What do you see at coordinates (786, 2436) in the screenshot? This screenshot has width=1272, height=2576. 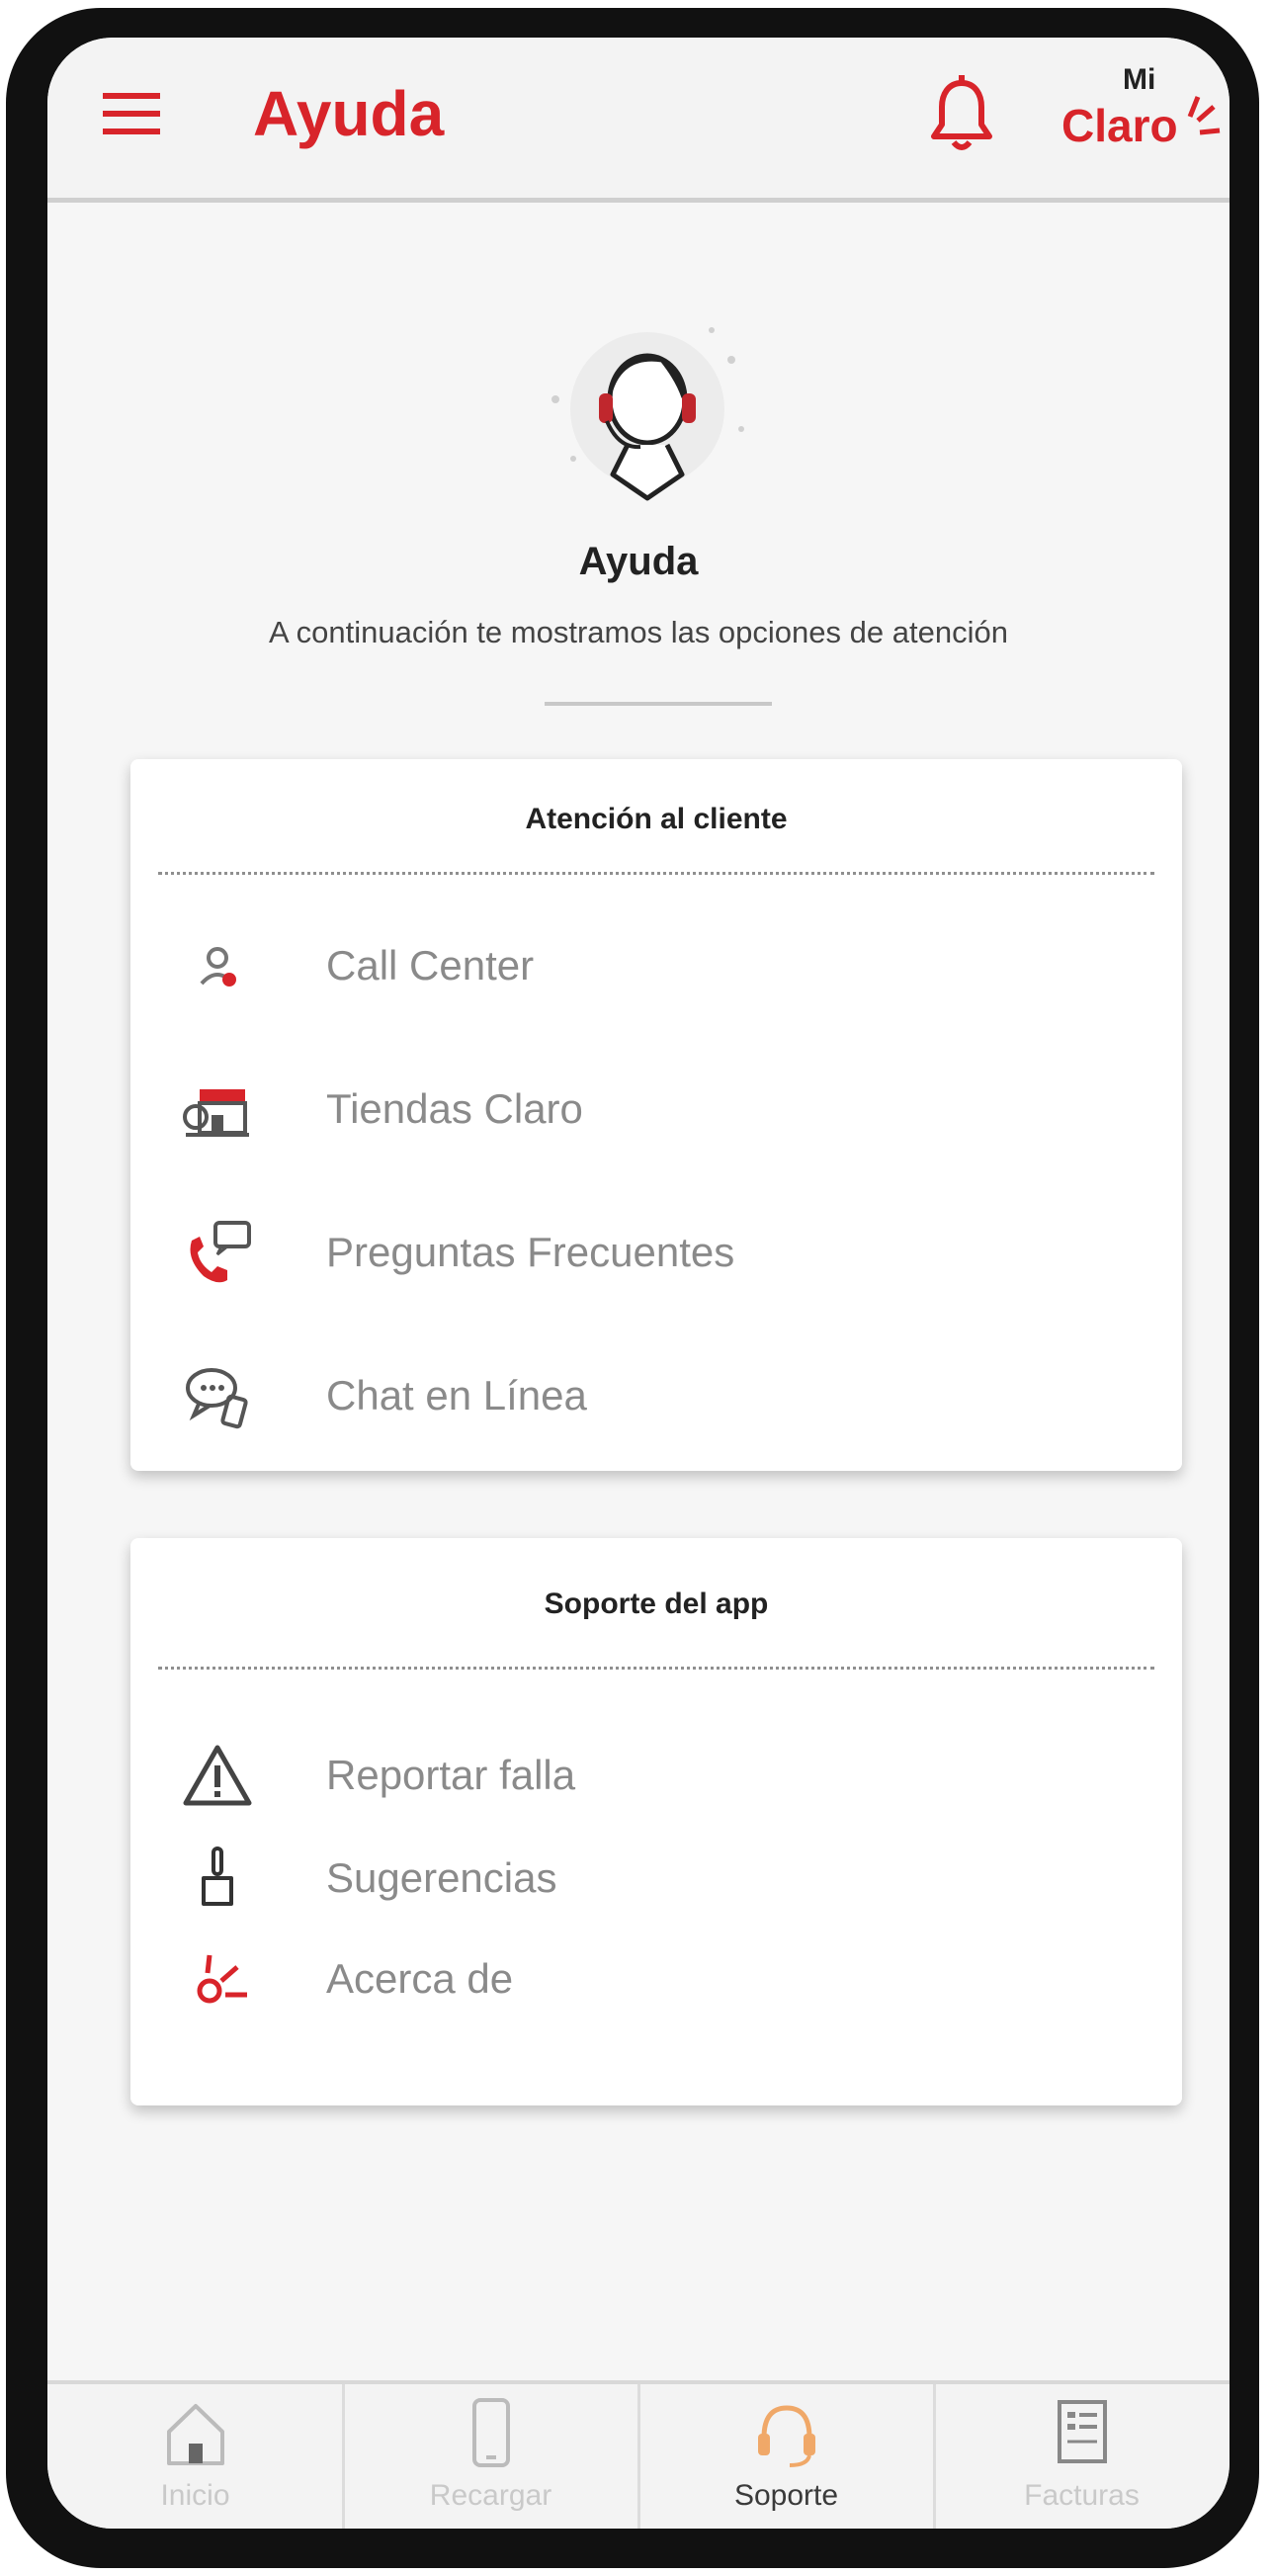 I see `headset-icon` at bounding box center [786, 2436].